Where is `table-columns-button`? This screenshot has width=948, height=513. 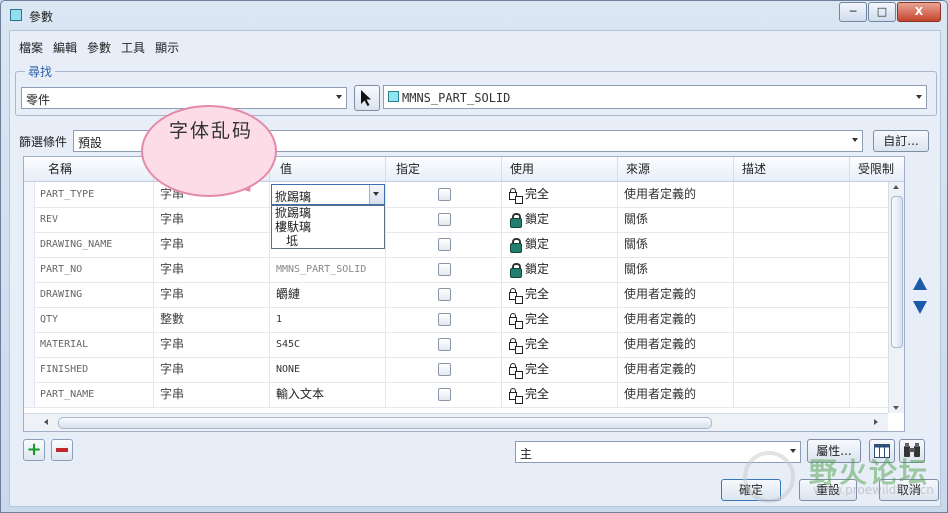
table-columns-button is located at coordinates (882, 451).